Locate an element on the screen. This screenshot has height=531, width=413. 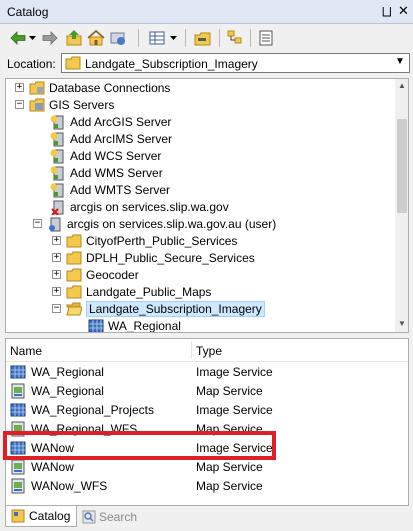
tree-item-landgate-public-maps: + Landgate_Public_Maps is located at coordinates (131, 291).